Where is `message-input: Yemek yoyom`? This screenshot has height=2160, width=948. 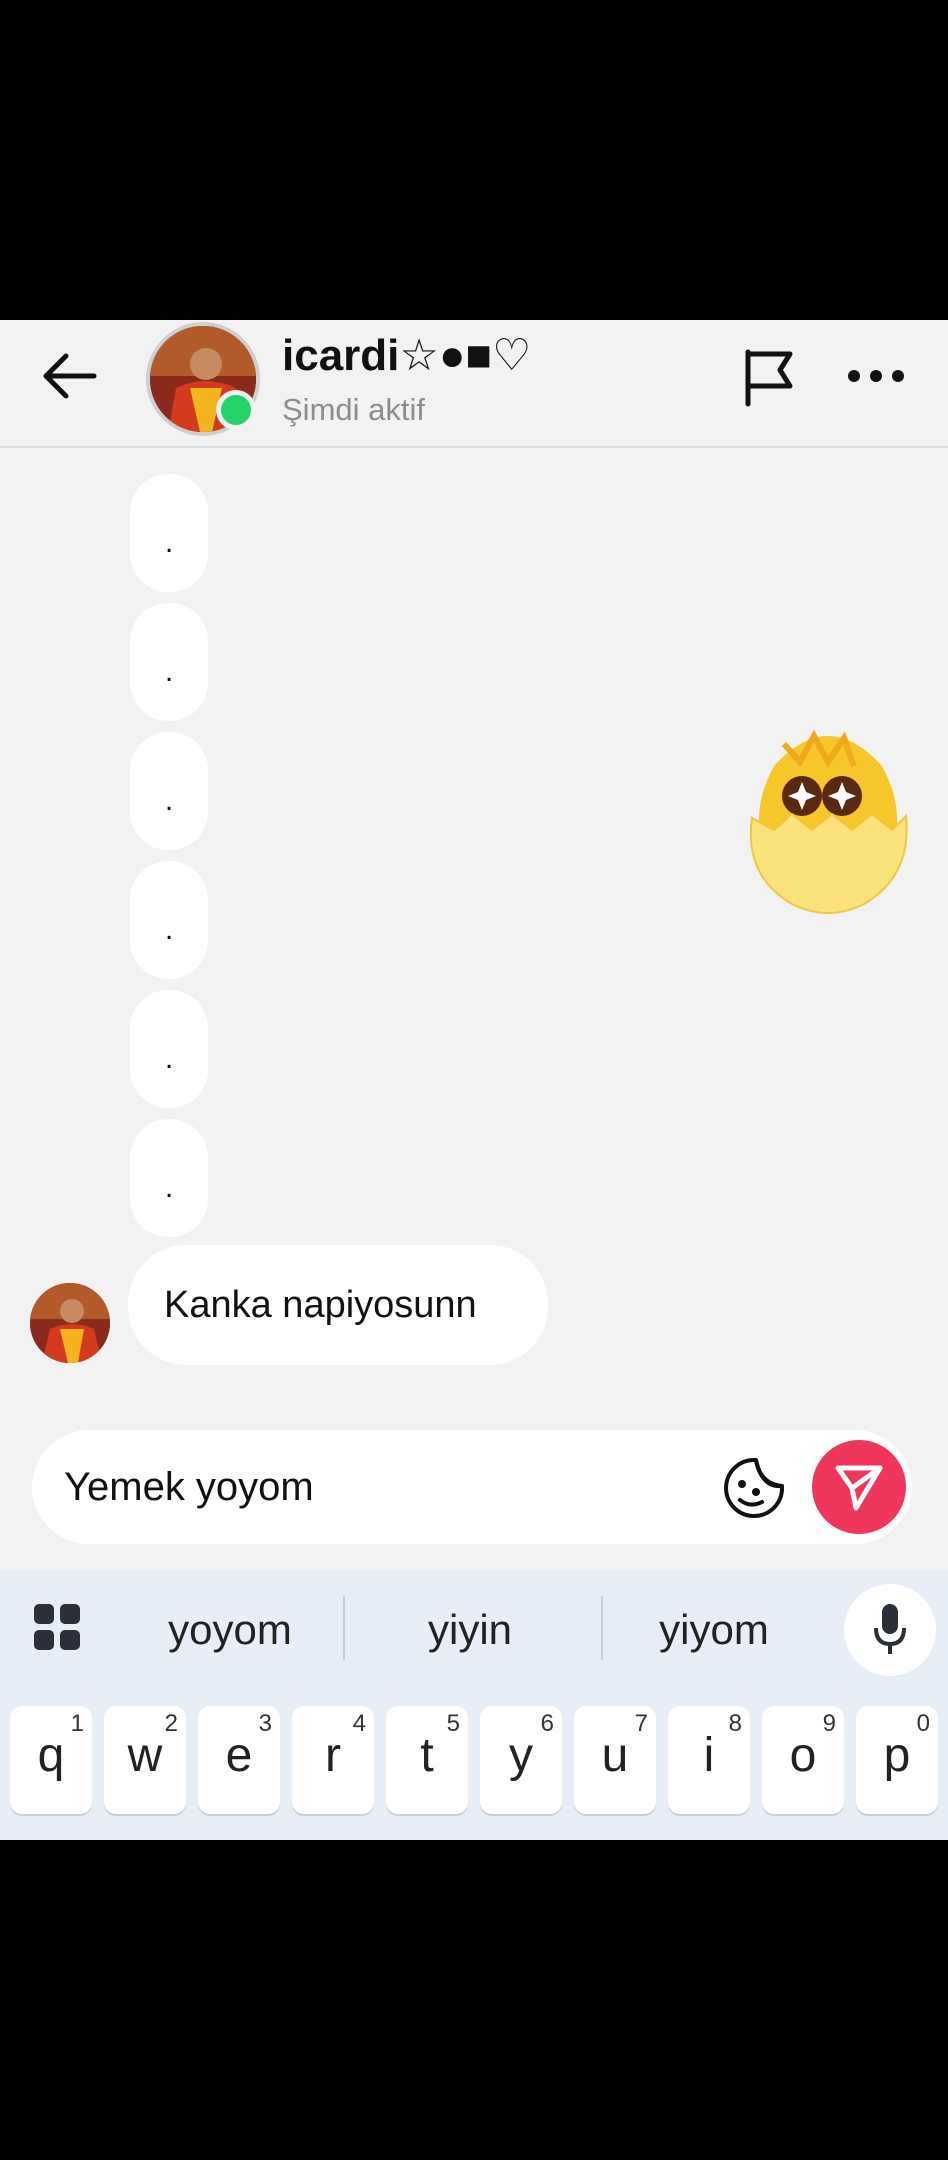
message-input: Yemek yoyom is located at coordinates (189, 1487).